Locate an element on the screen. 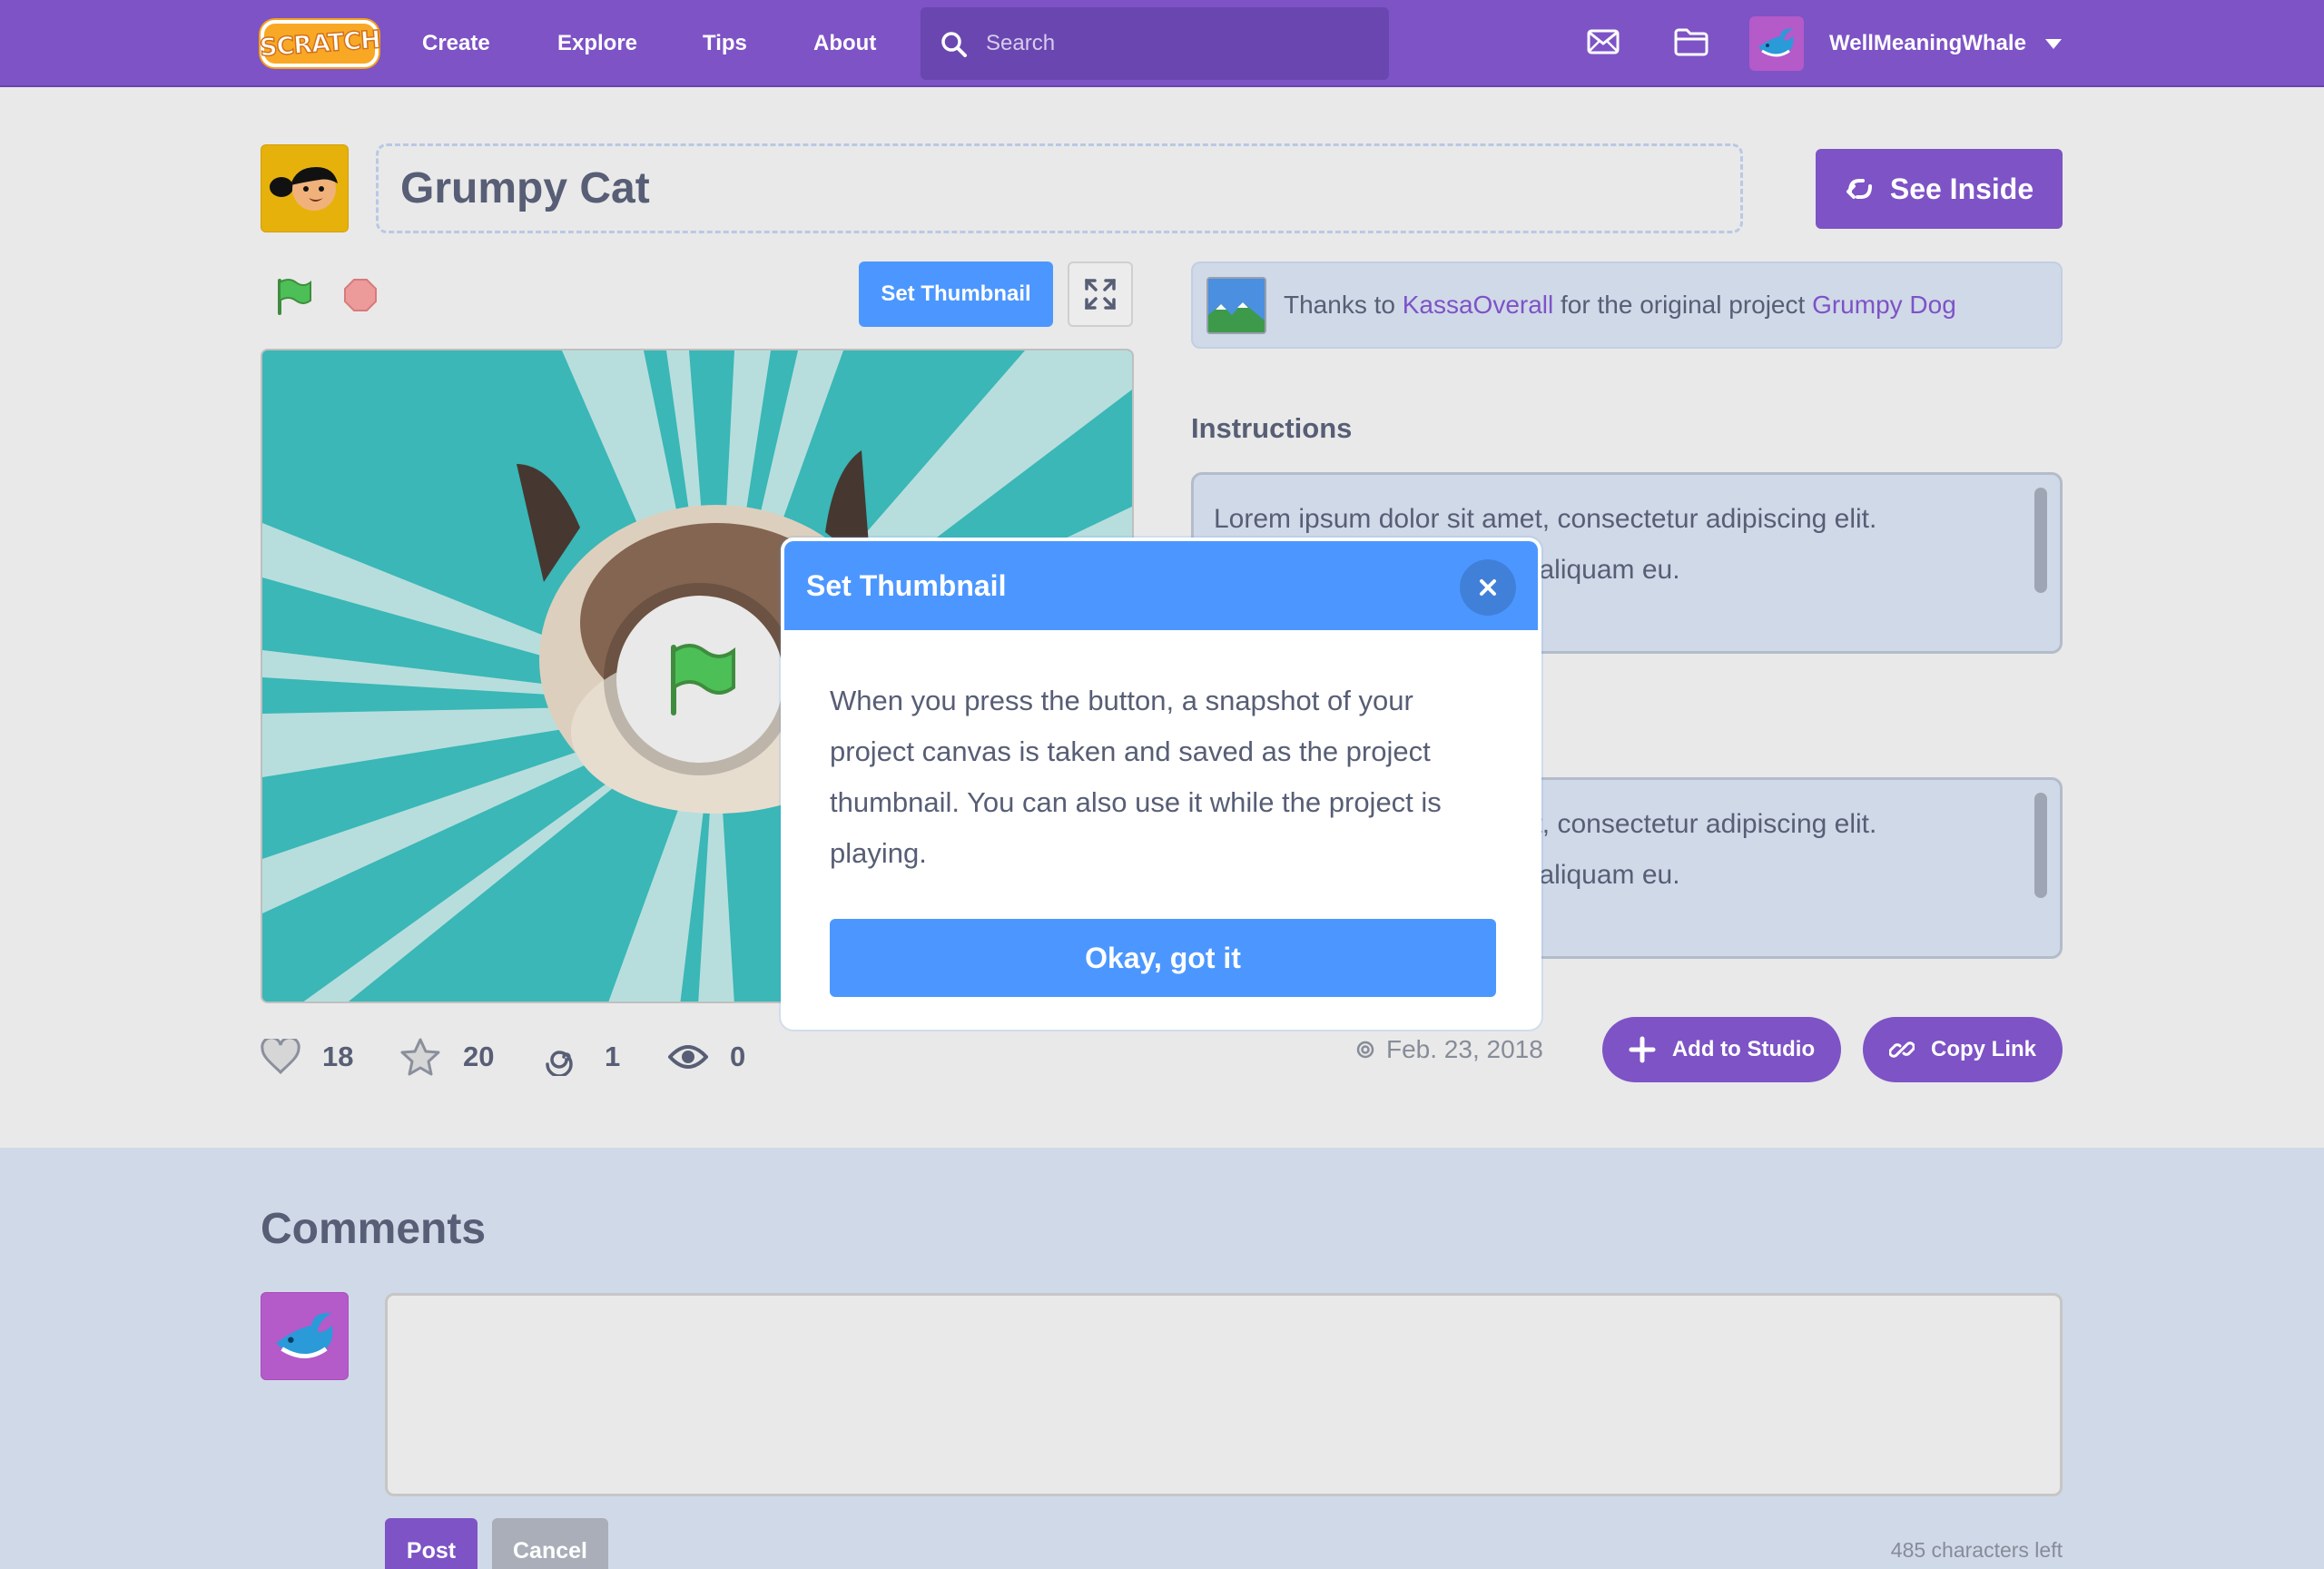 Image resolution: width=2324 pixels, height=1569 pixels. post-button: Post is located at coordinates (431, 1543).